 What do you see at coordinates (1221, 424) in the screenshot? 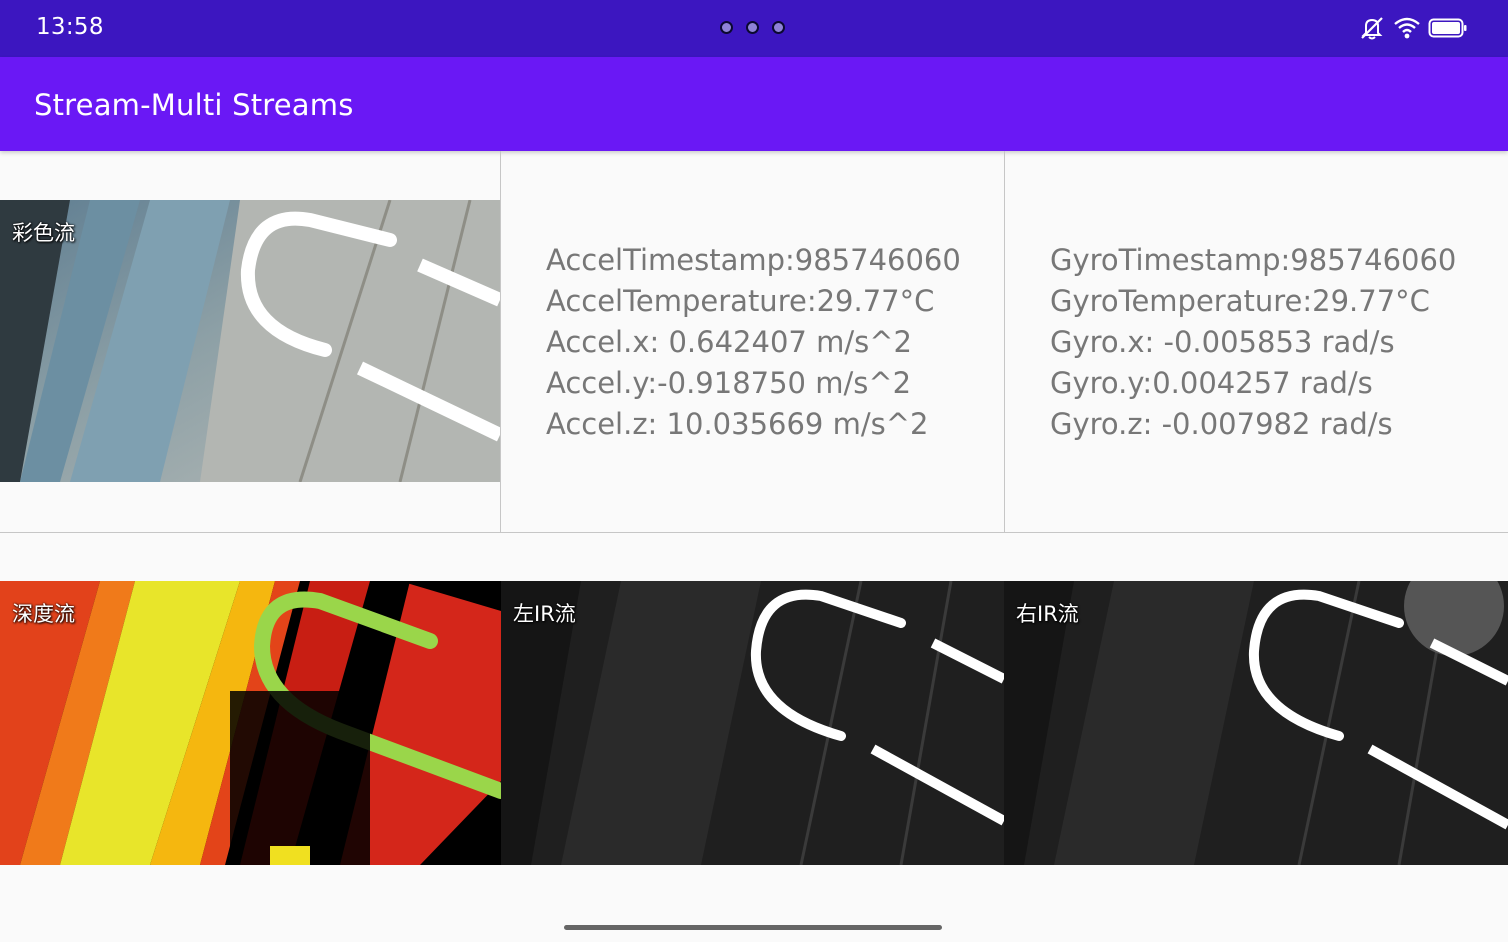
I see `gyro-z: Gyro.z: -0.007982 rad/s` at bounding box center [1221, 424].